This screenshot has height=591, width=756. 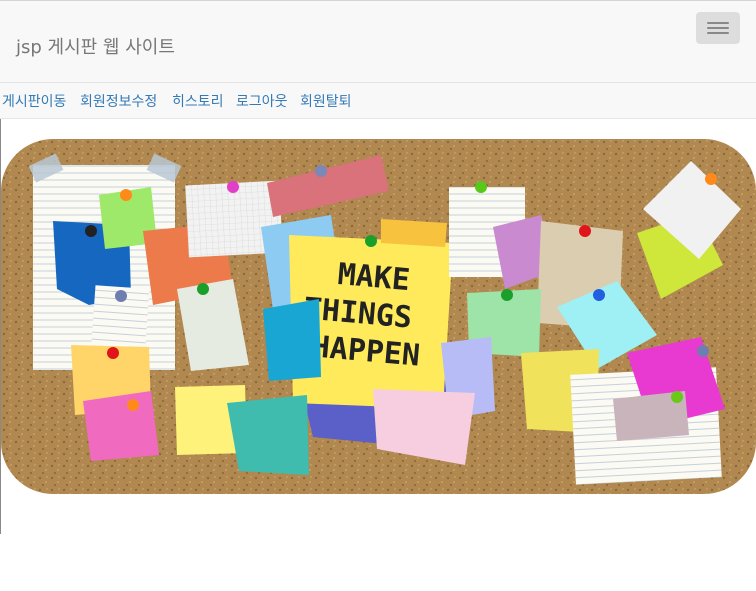 I want to click on nav-link-edit-profile: 회원정보수정, so click(x=118, y=101).